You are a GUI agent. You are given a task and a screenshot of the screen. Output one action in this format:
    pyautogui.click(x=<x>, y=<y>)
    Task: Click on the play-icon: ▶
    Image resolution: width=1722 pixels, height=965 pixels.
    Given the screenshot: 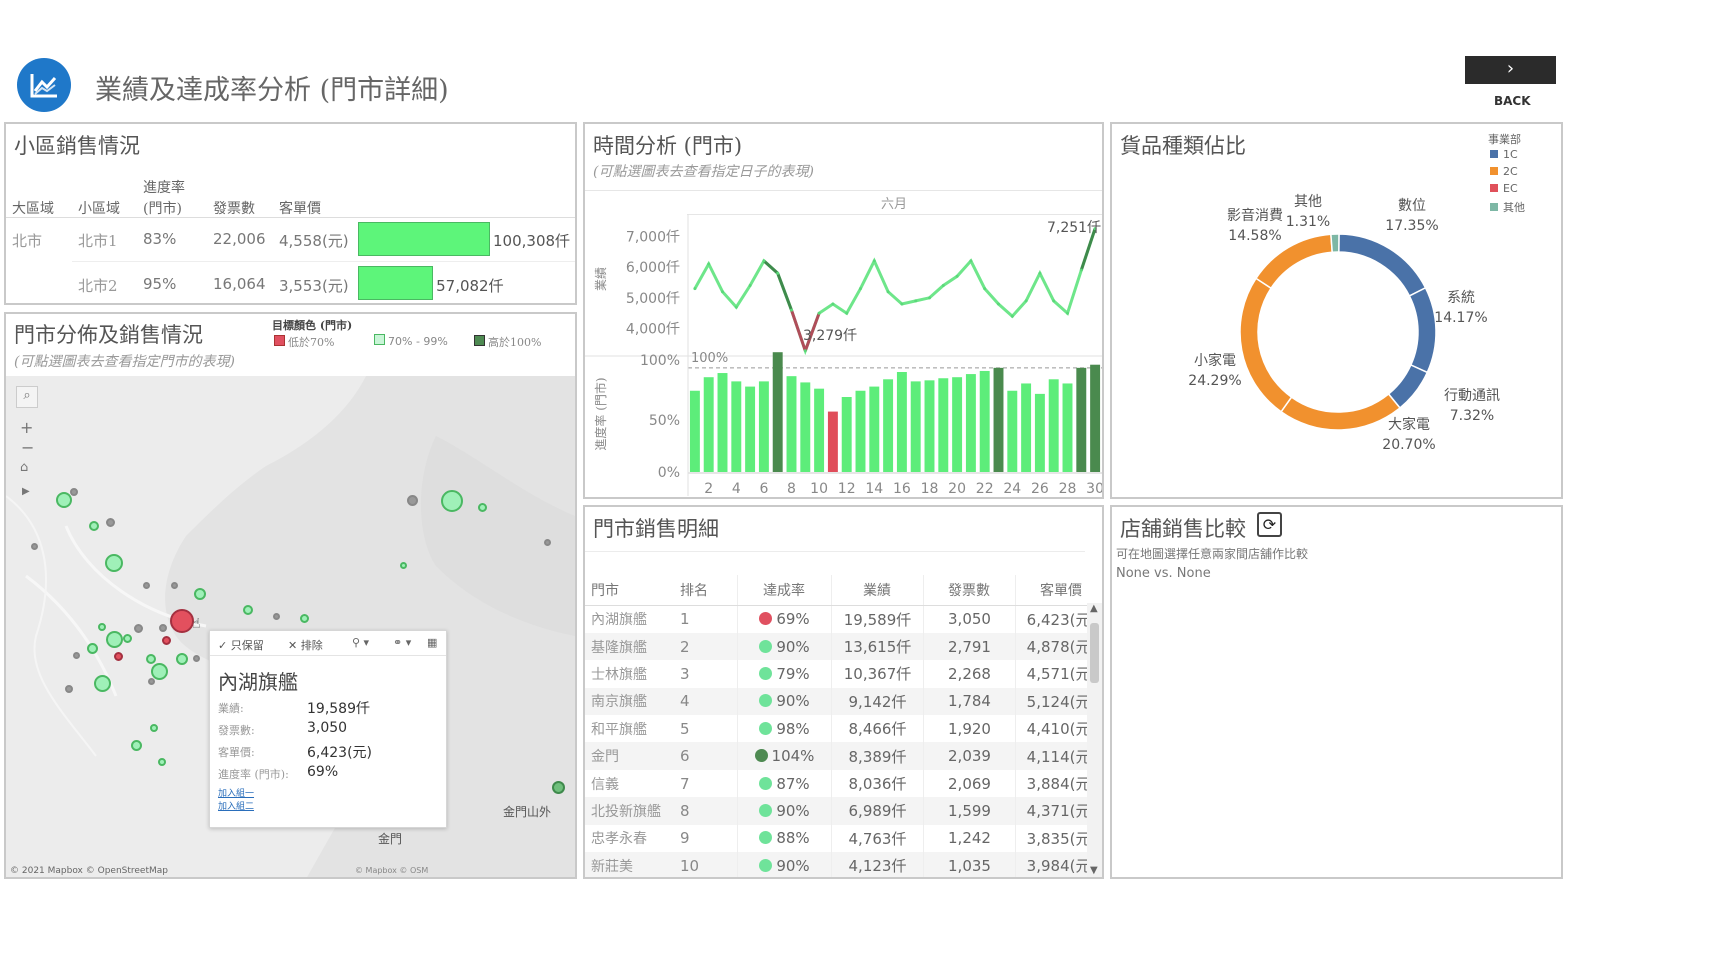 What is the action you would take?
    pyautogui.click(x=26, y=491)
    